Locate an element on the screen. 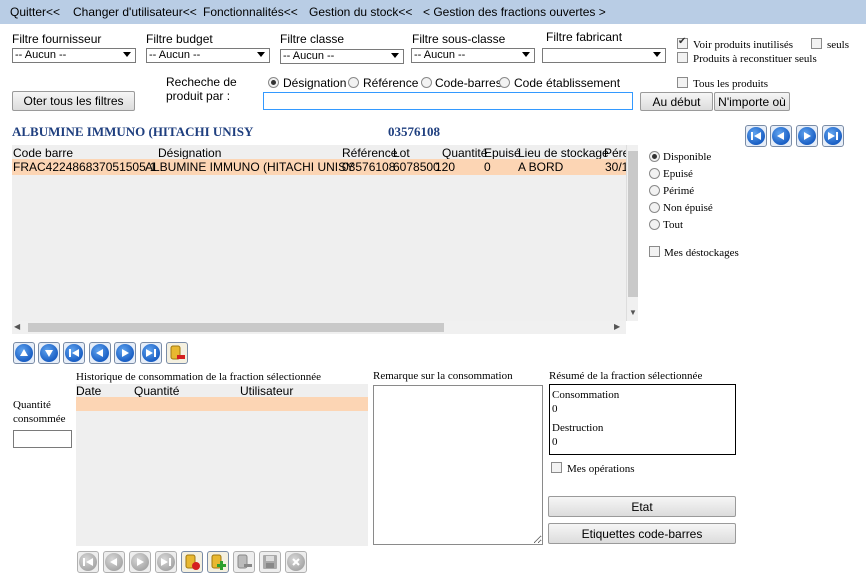 The image size is (866, 584). history-add-record-button is located at coordinates (218, 562).